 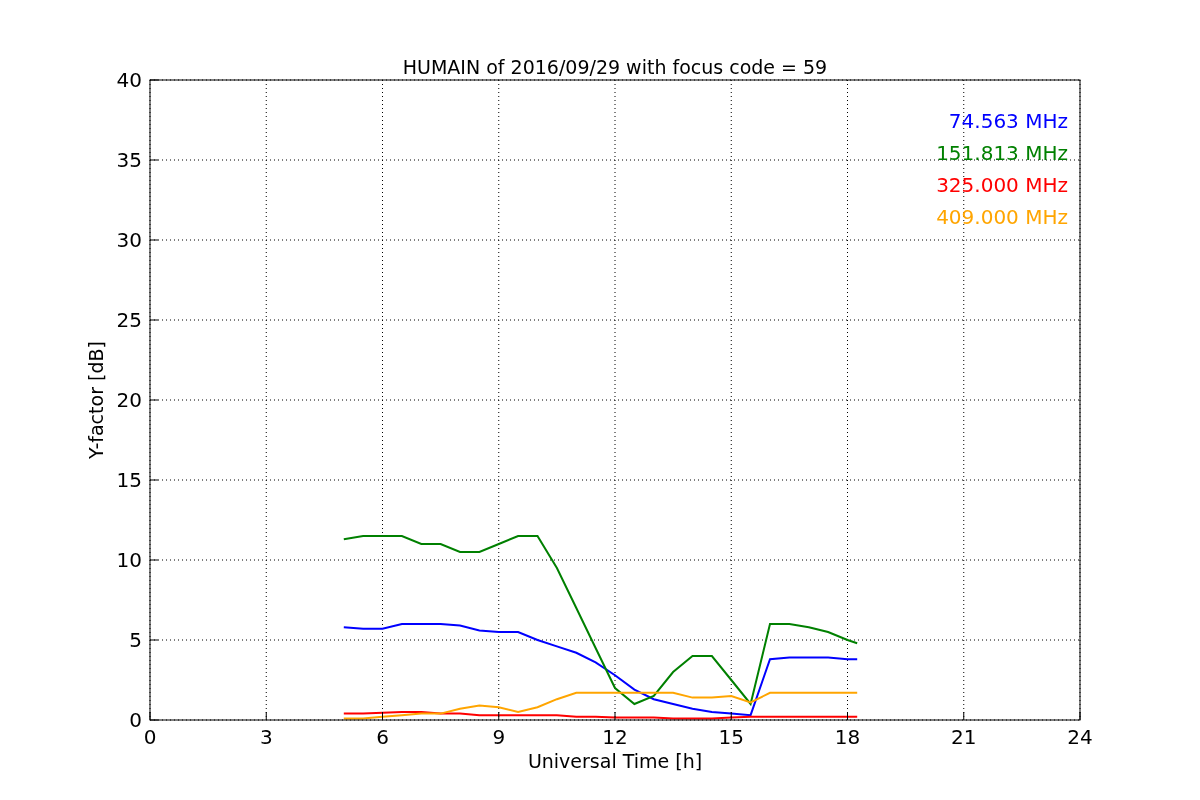 What do you see at coordinates (129, 240) in the screenshot?
I see `y-tick-label: 30` at bounding box center [129, 240].